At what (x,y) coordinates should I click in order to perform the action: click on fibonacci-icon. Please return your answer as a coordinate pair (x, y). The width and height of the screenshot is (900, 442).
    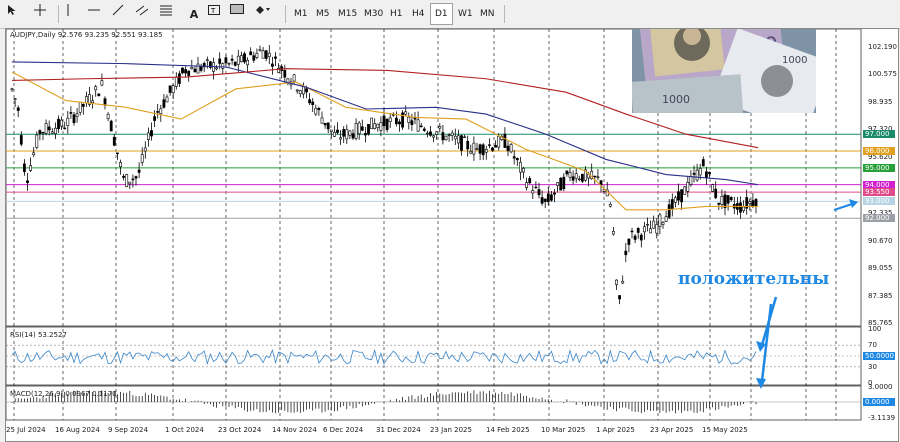
    Looking at the image, I should click on (170, 14).